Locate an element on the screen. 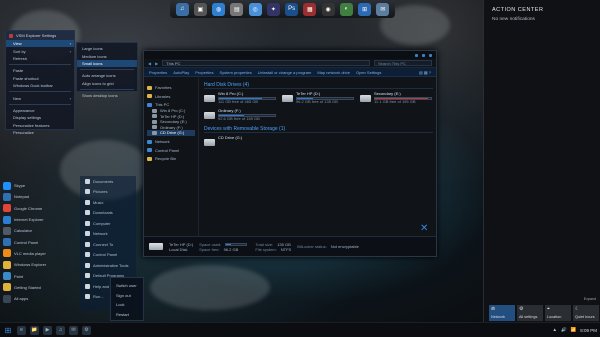 The width and height of the screenshot is (600, 337). taskbar-app-icon: ▶ is located at coordinates (47, 330).